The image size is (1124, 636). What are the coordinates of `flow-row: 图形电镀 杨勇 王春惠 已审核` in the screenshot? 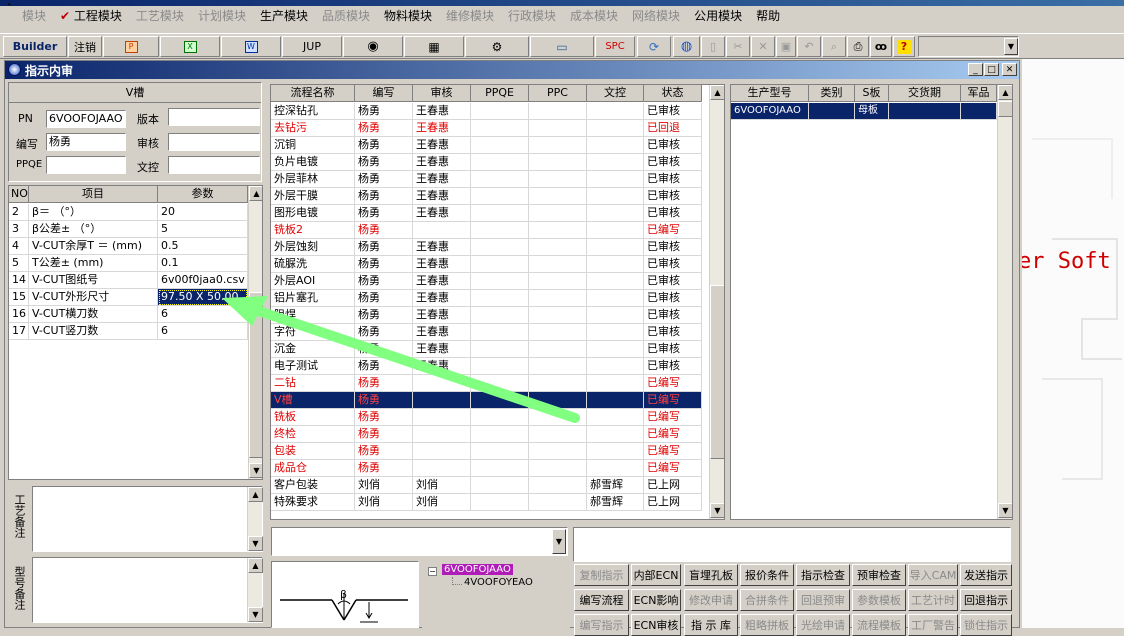 It's located at (486, 213).